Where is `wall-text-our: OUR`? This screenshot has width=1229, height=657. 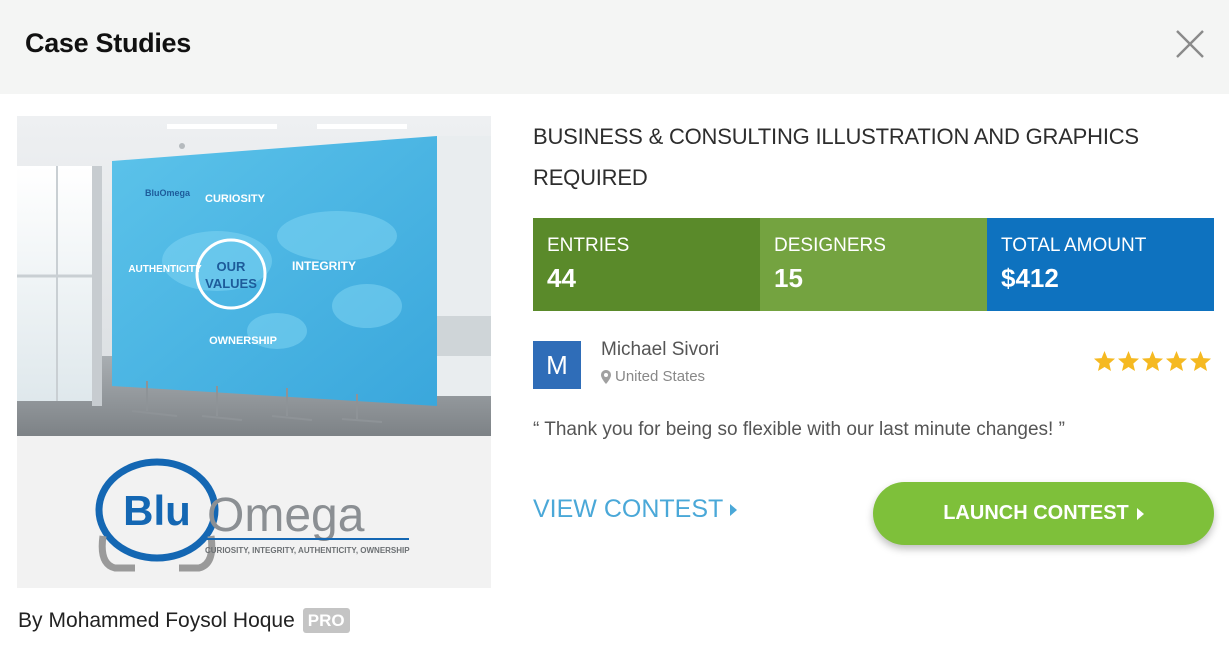
wall-text-our: OUR is located at coordinates (232, 266).